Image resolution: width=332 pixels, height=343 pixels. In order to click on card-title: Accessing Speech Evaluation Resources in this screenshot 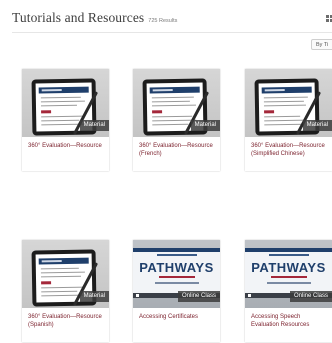, I will do `click(290, 321)`.